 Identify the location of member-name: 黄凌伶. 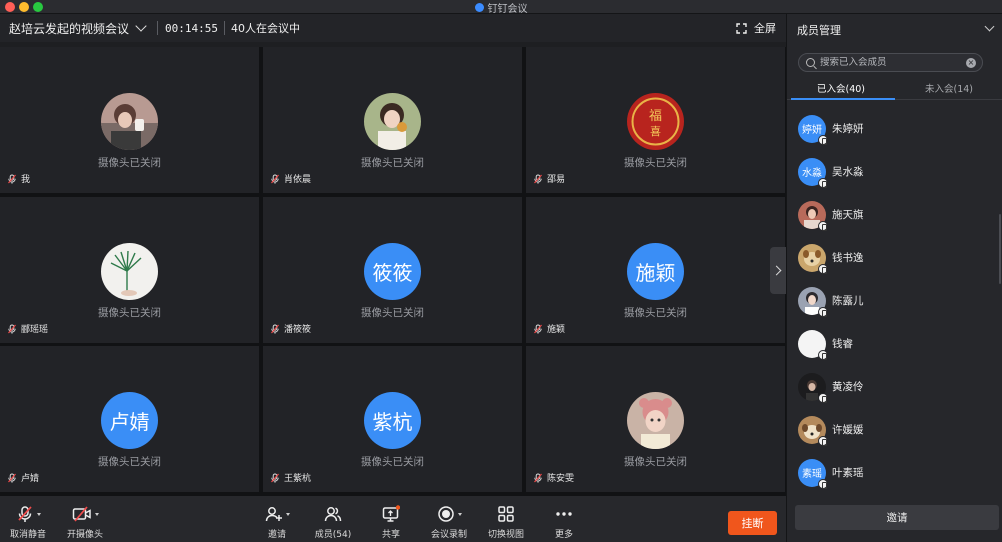
(848, 387).